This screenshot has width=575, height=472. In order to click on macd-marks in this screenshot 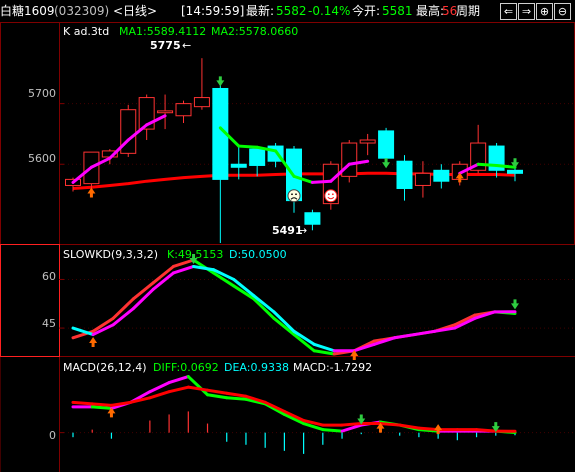, I will do `click(294, 414)`.